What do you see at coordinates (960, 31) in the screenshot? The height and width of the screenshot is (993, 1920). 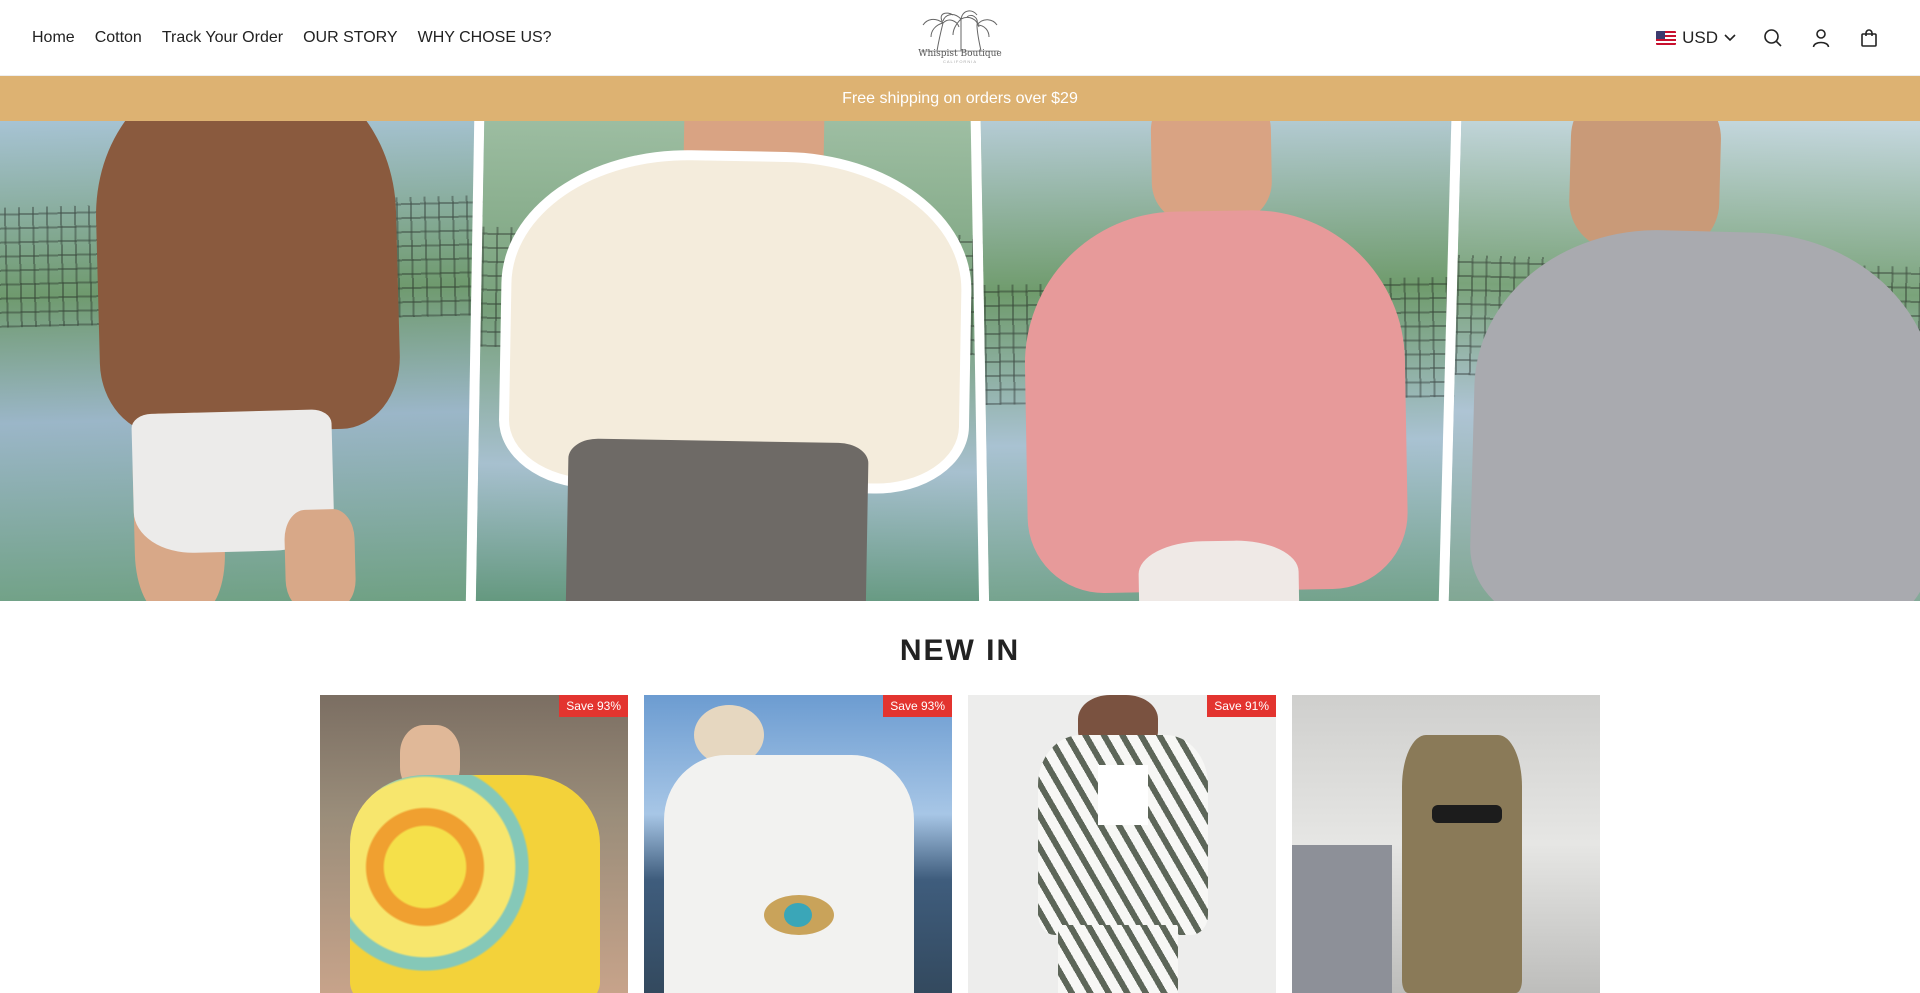 I see `palm-trees-logo-icon` at bounding box center [960, 31].